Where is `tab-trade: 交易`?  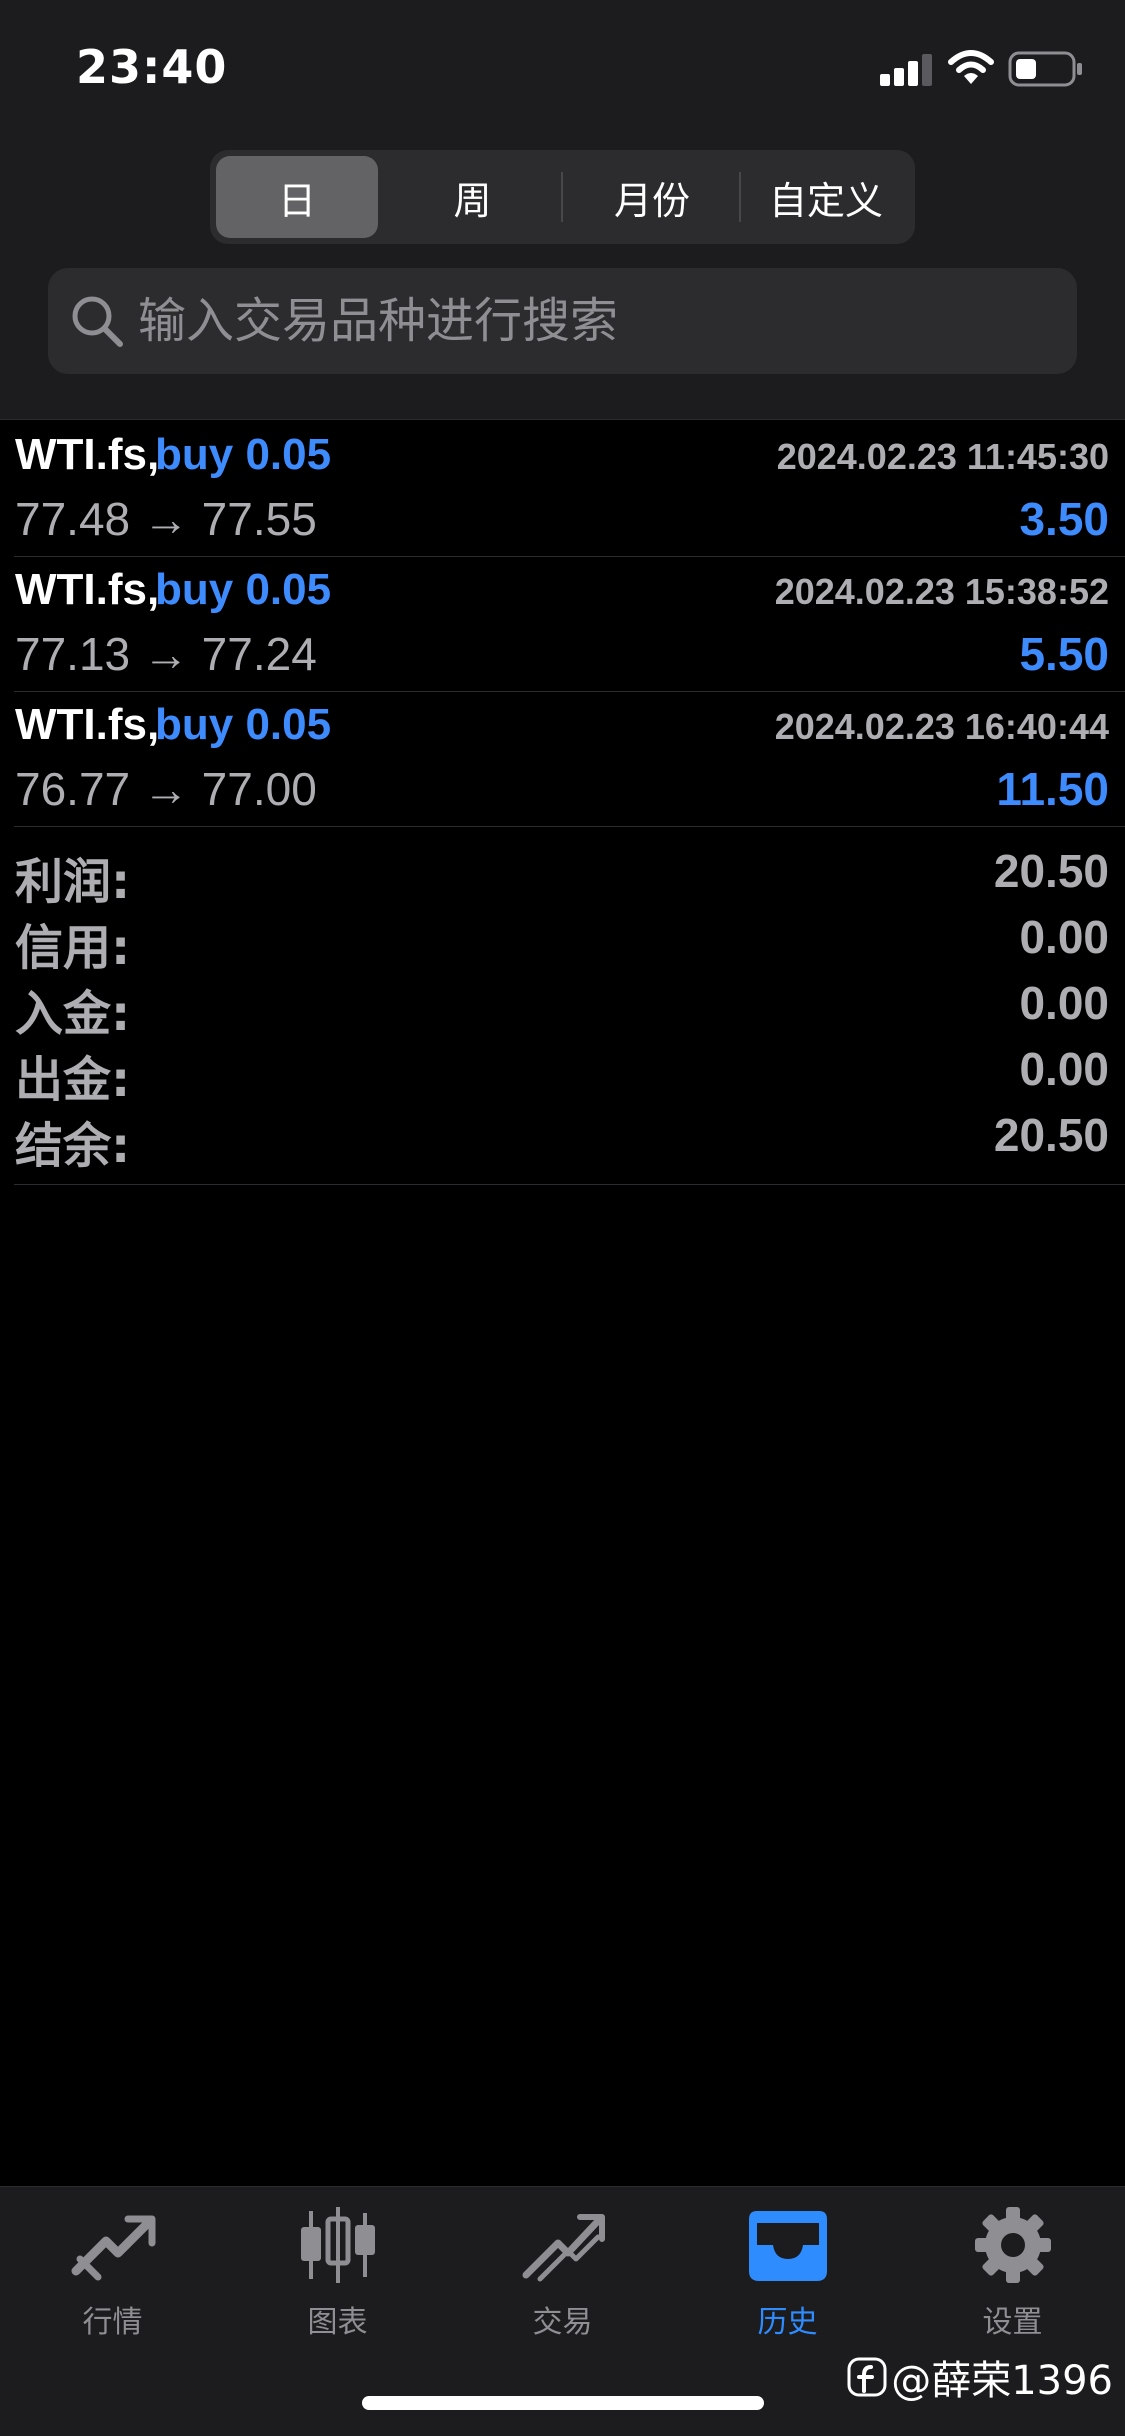 tab-trade: 交易 is located at coordinates (562, 2275).